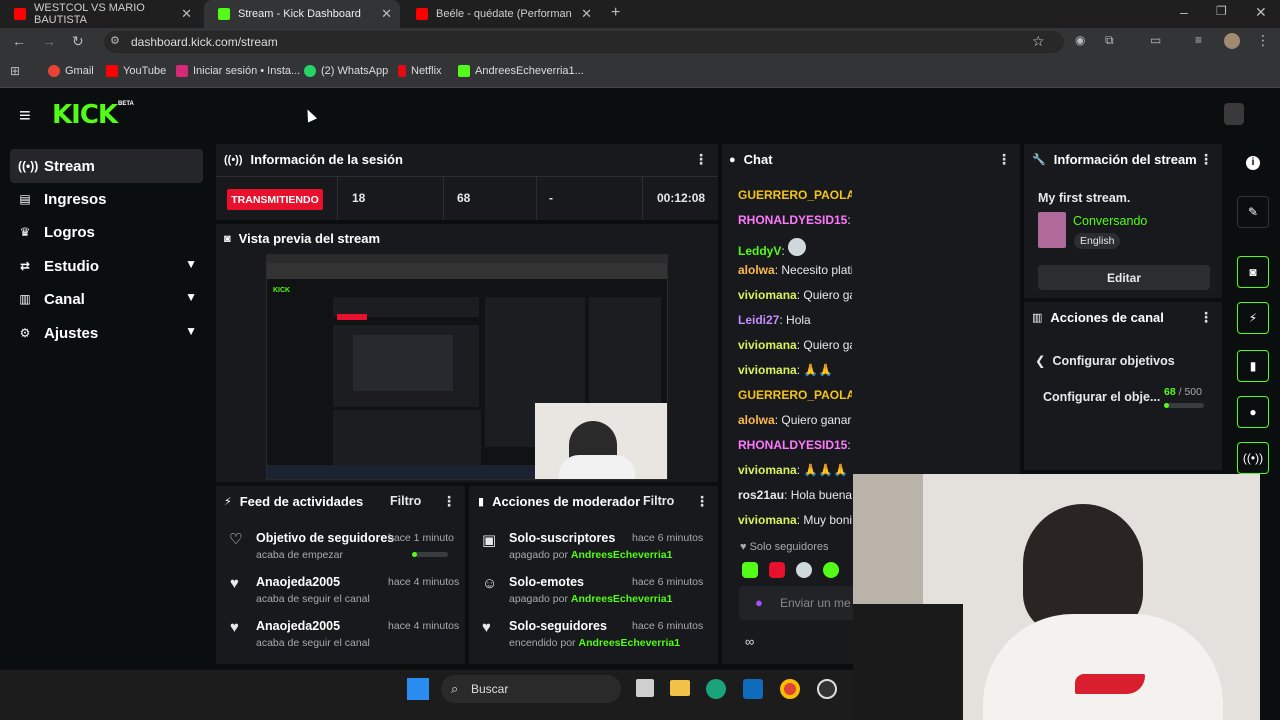  What do you see at coordinates (759, 602) in the screenshot?
I see `microphone-icon: ●` at bounding box center [759, 602].